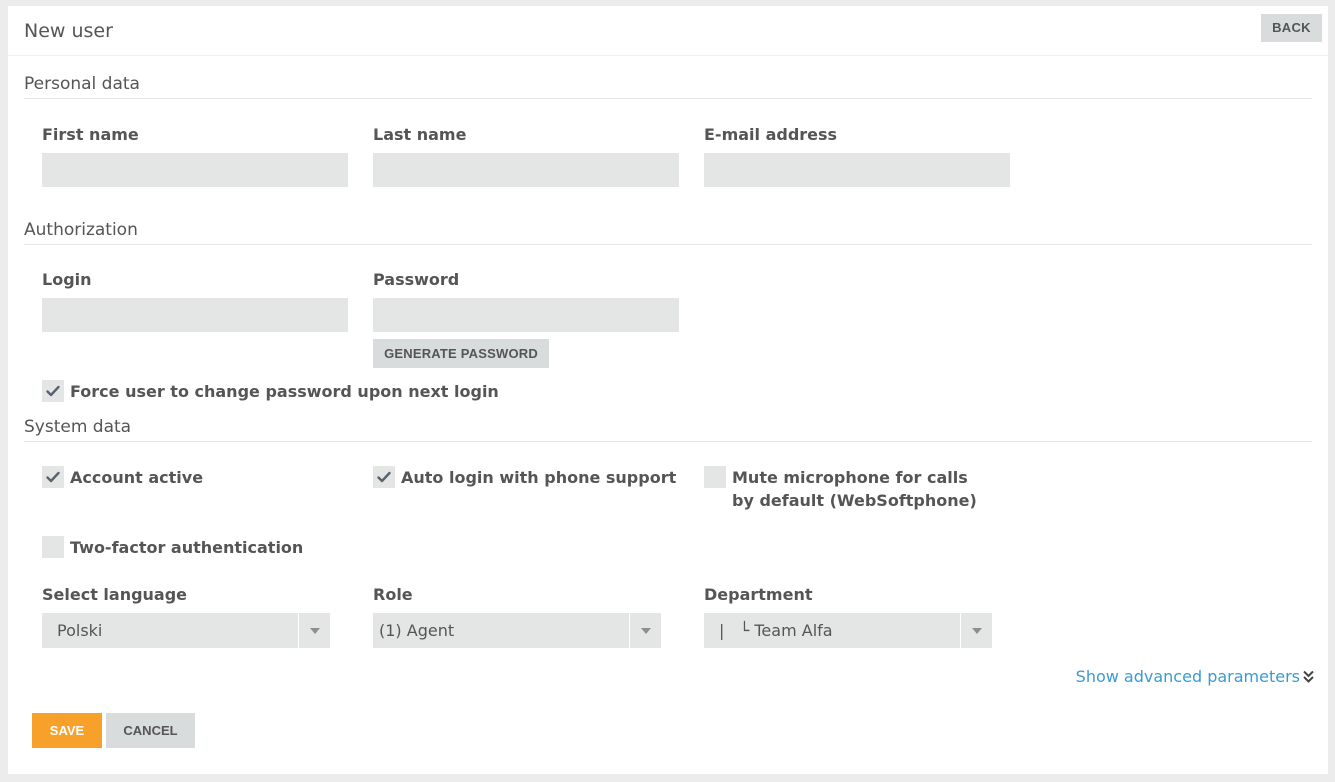 This screenshot has width=1335, height=782. I want to click on department-select: | └ Team Alfa, so click(848, 630).